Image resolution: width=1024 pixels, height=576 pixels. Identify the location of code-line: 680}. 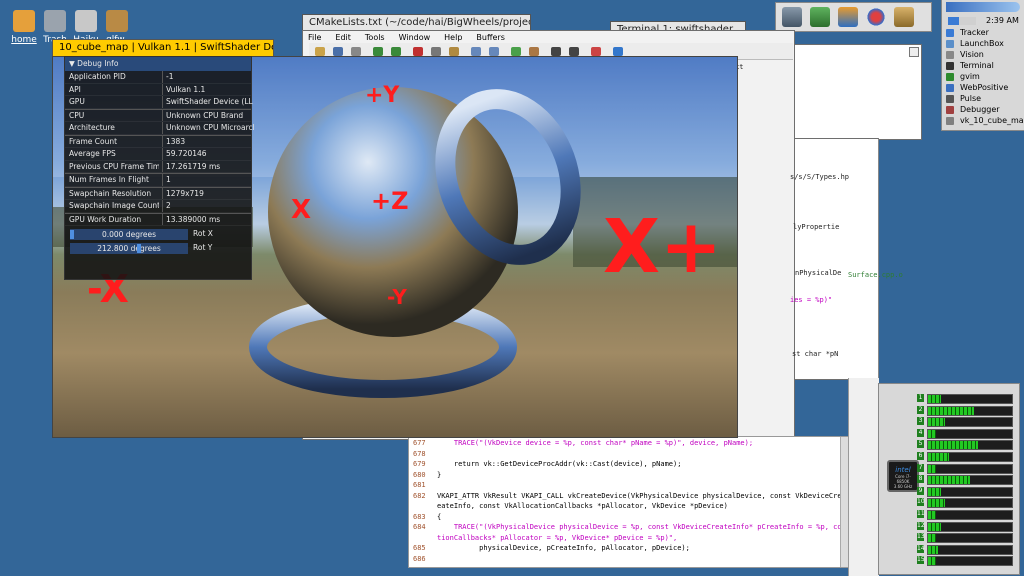
(629, 475).